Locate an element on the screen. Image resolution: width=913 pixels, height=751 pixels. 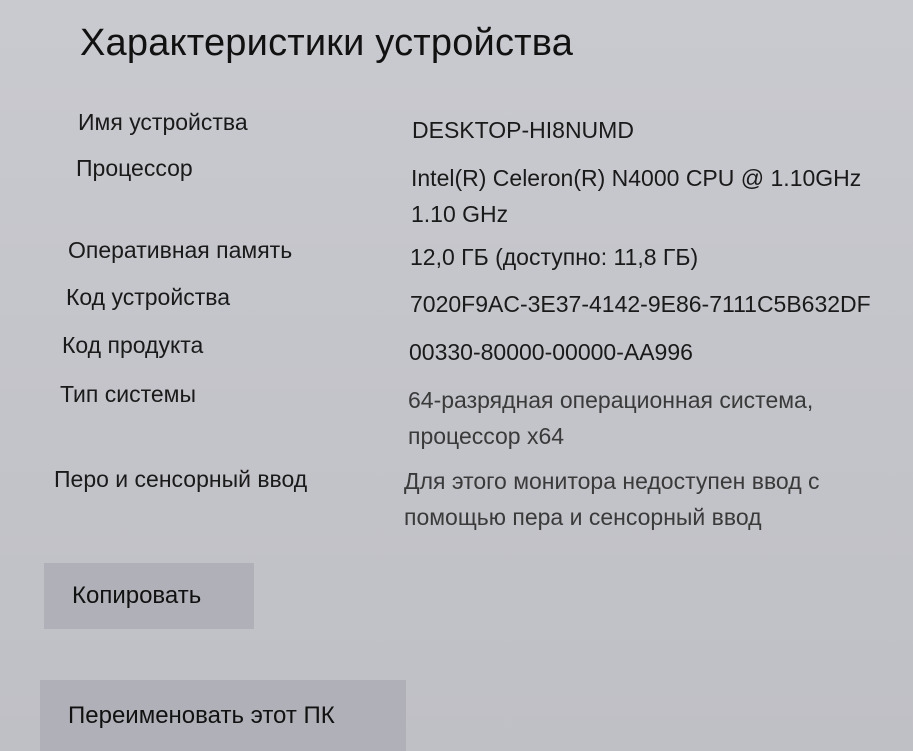
spec-label-system-type: Тип системы is located at coordinates (128, 394).